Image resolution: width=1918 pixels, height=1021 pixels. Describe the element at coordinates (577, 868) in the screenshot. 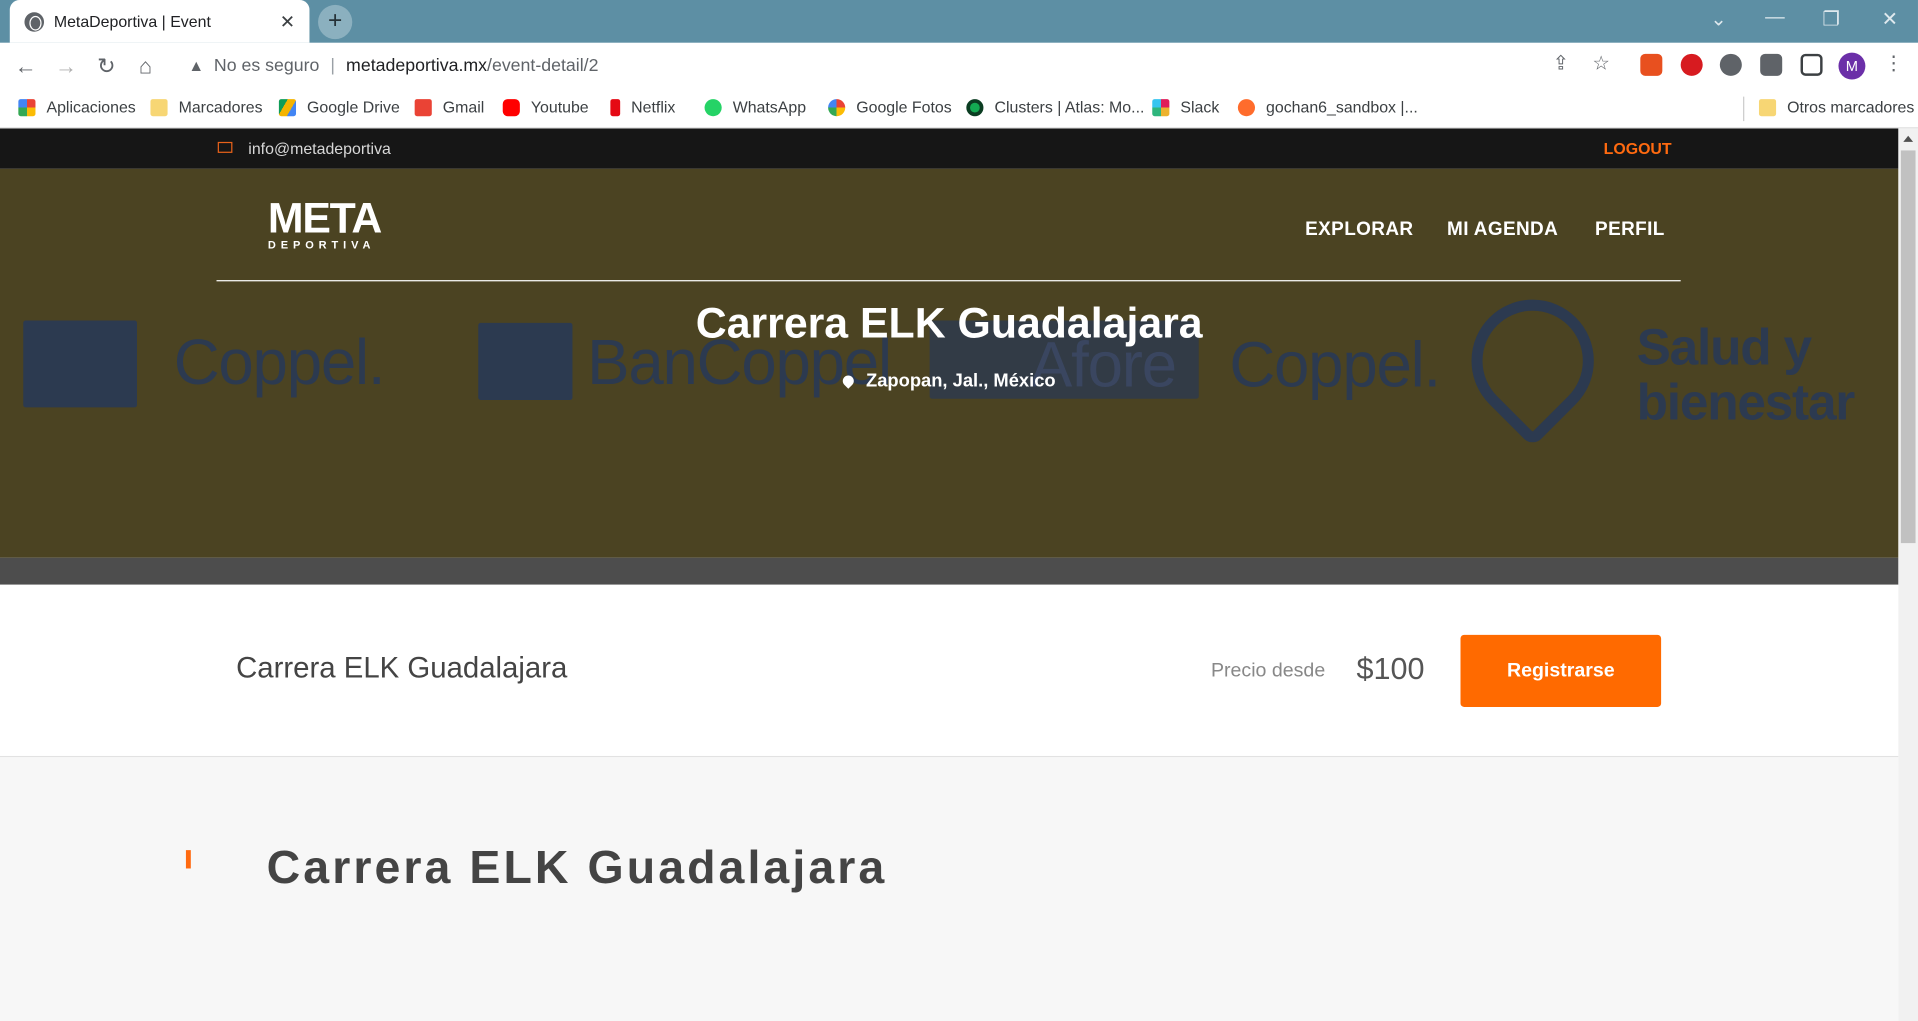

I see `content-heading: Carrera ELK Guadalajara` at that location.